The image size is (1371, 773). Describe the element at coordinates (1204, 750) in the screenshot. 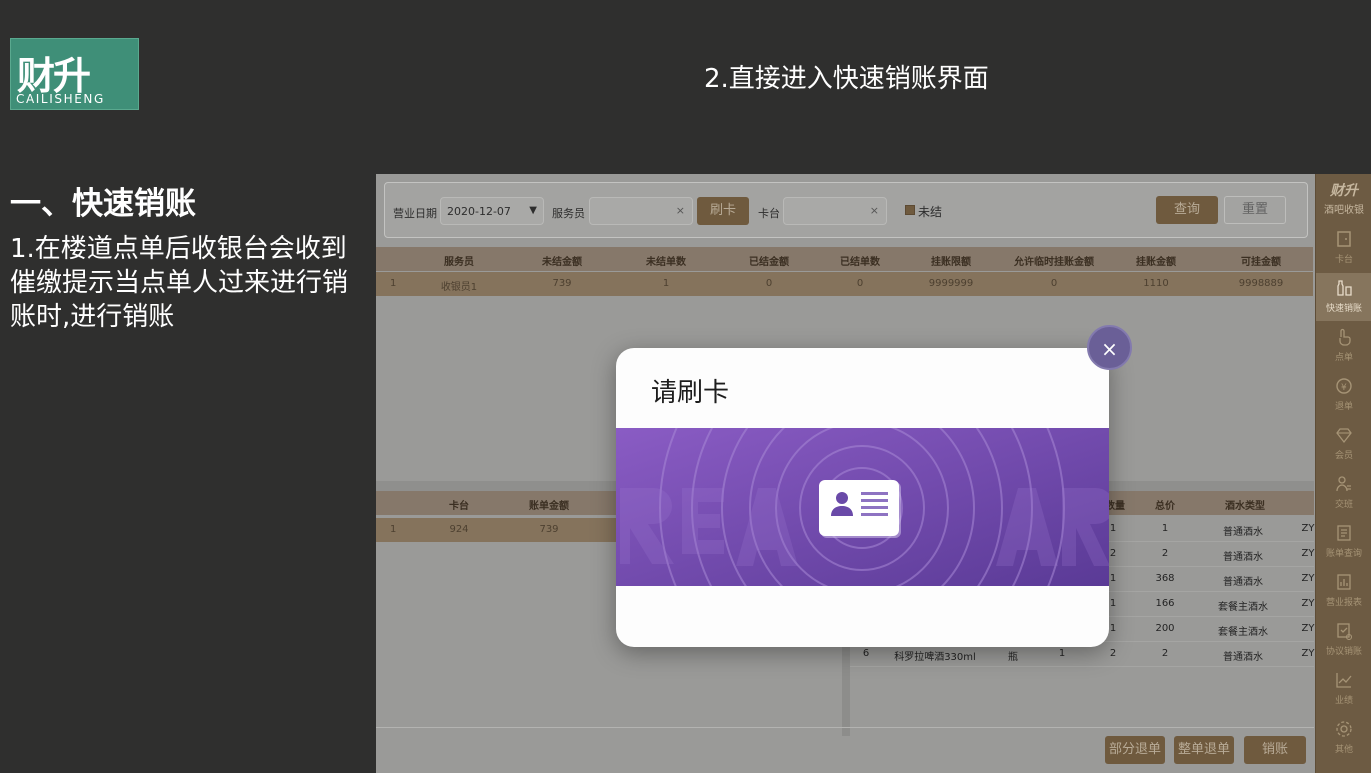

I see `full-refund-button: 整单退单` at that location.